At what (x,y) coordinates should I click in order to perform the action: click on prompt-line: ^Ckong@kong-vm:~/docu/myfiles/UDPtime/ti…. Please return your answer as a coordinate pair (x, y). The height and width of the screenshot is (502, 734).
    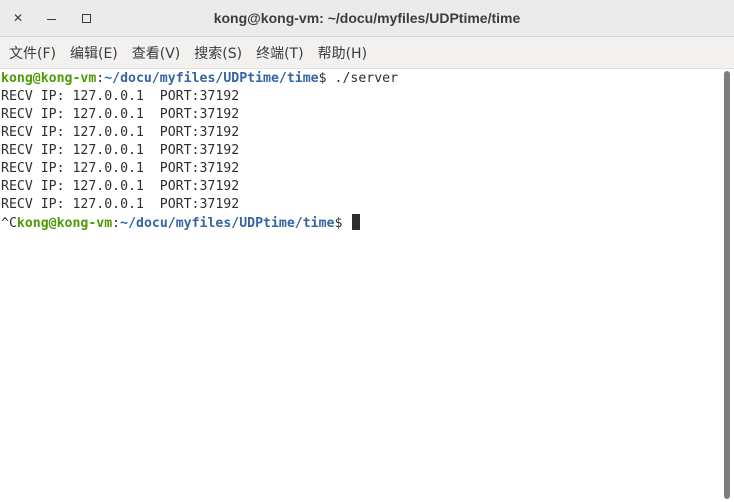
    Looking at the image, I should click on (360, 223).